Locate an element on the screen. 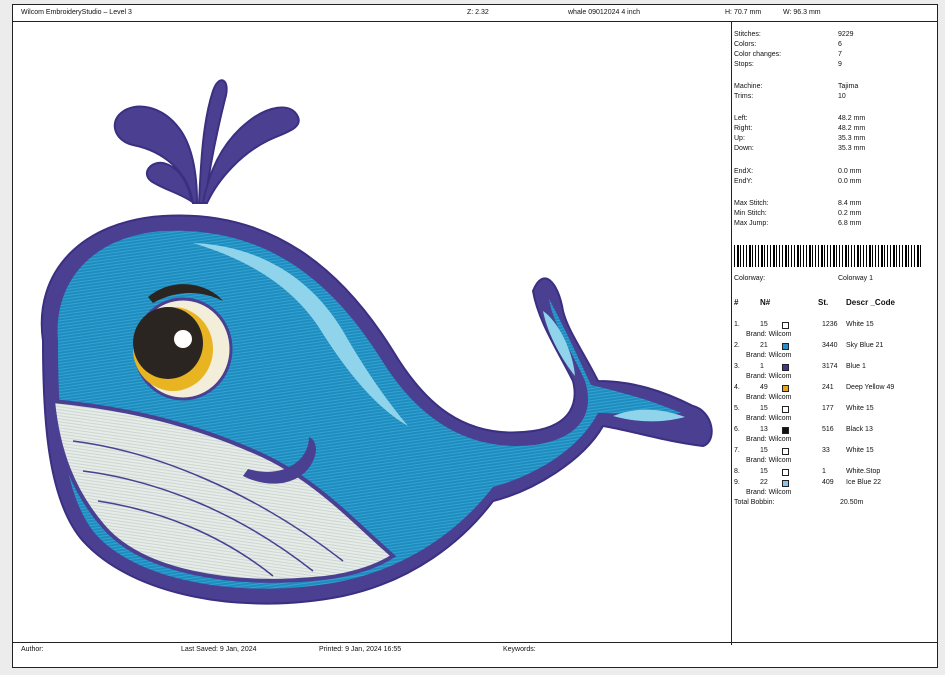 The image size is (945, 675). stat-endx: EndX: 0.0 mm is located at coordinates (798, 171).